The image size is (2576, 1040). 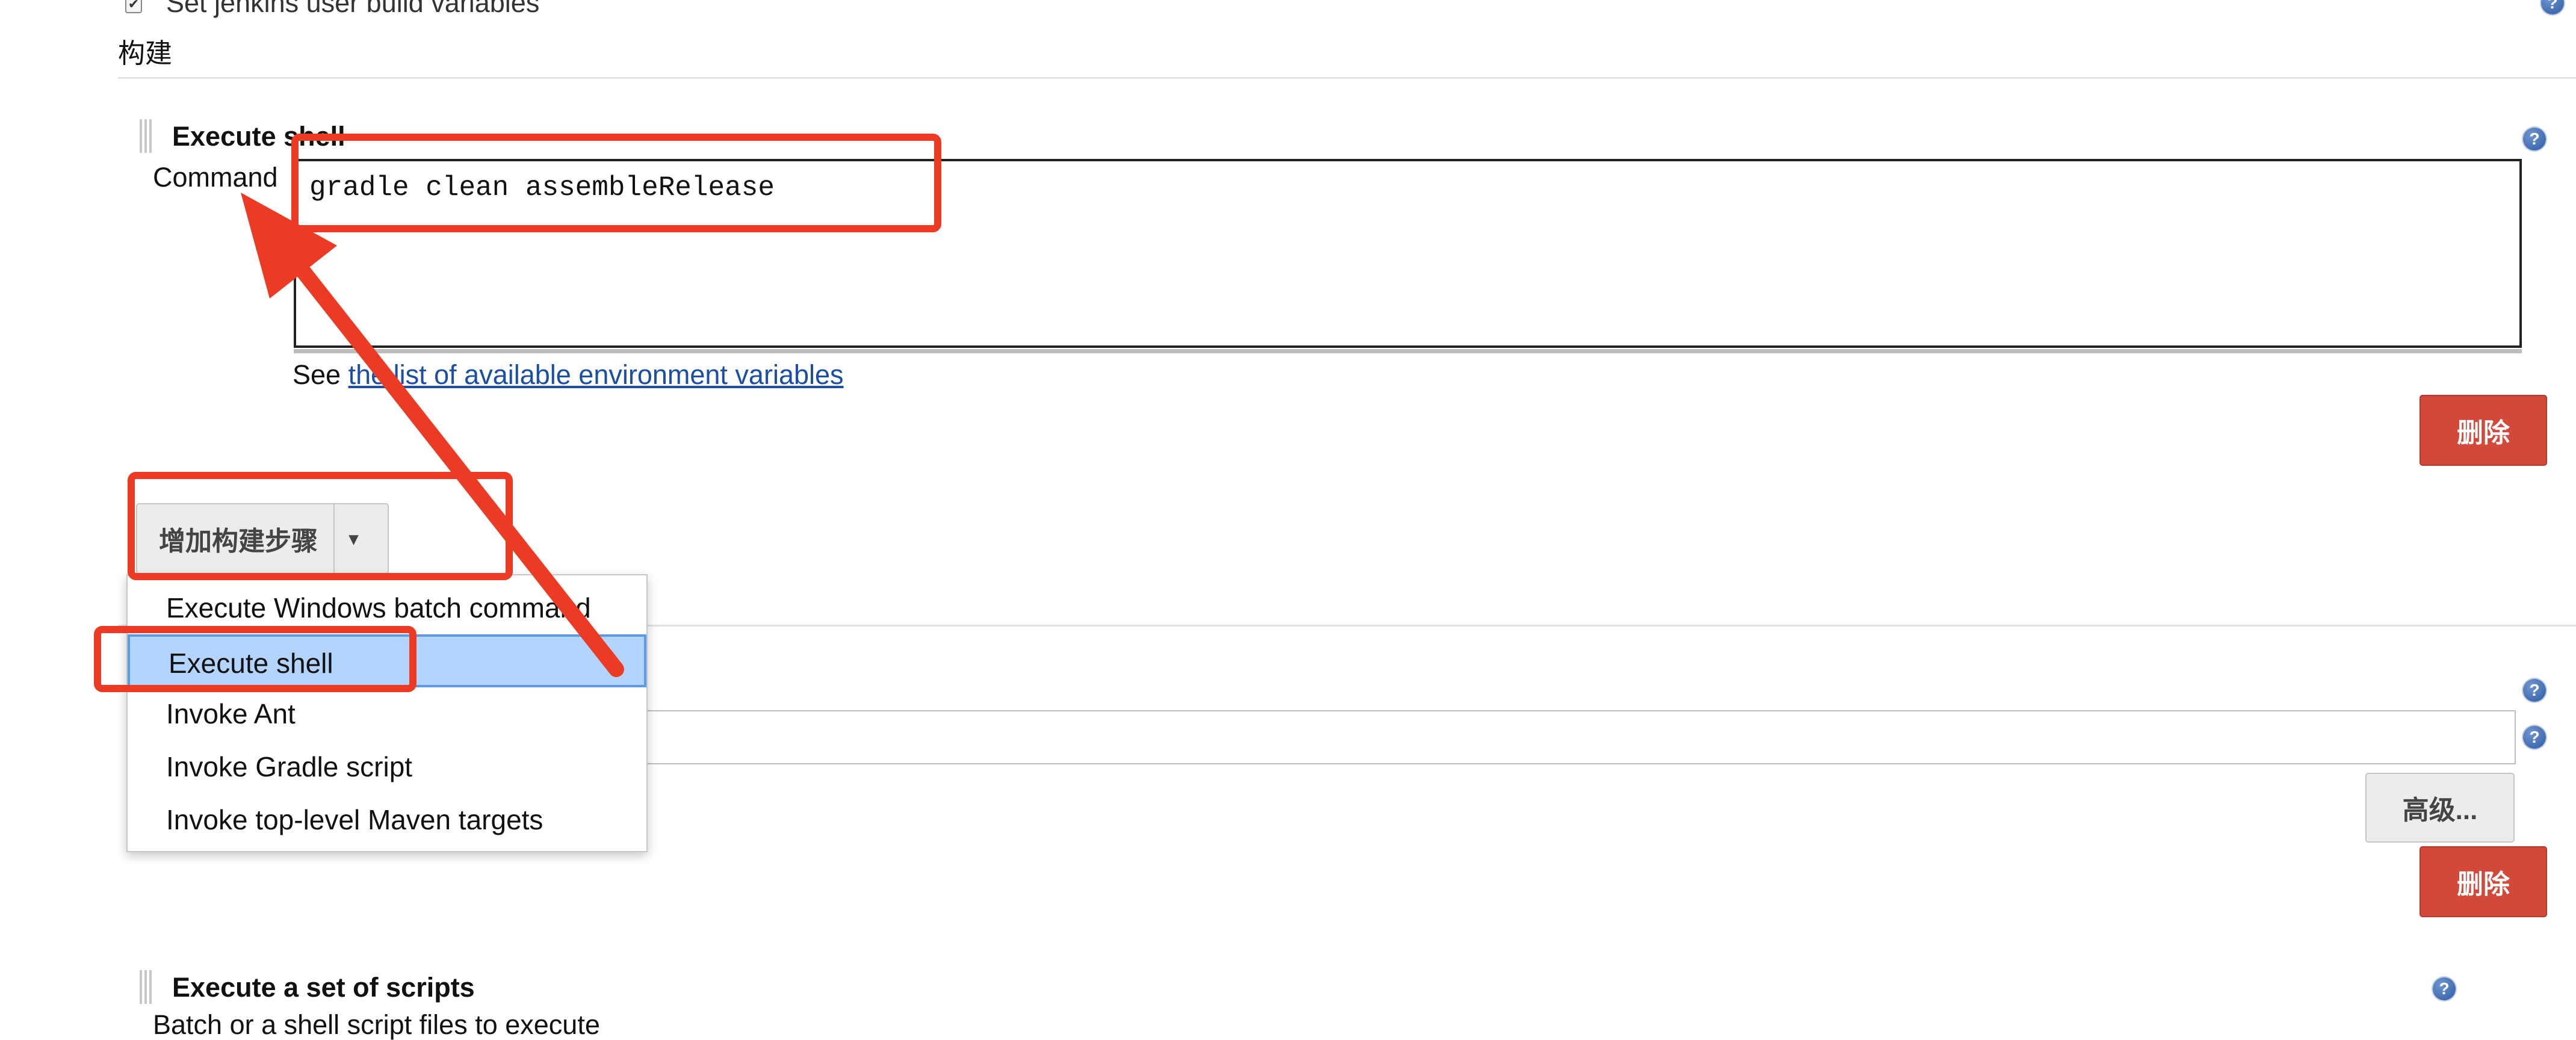 I want to click on annotation-arrow, so click(x=432, y=435).